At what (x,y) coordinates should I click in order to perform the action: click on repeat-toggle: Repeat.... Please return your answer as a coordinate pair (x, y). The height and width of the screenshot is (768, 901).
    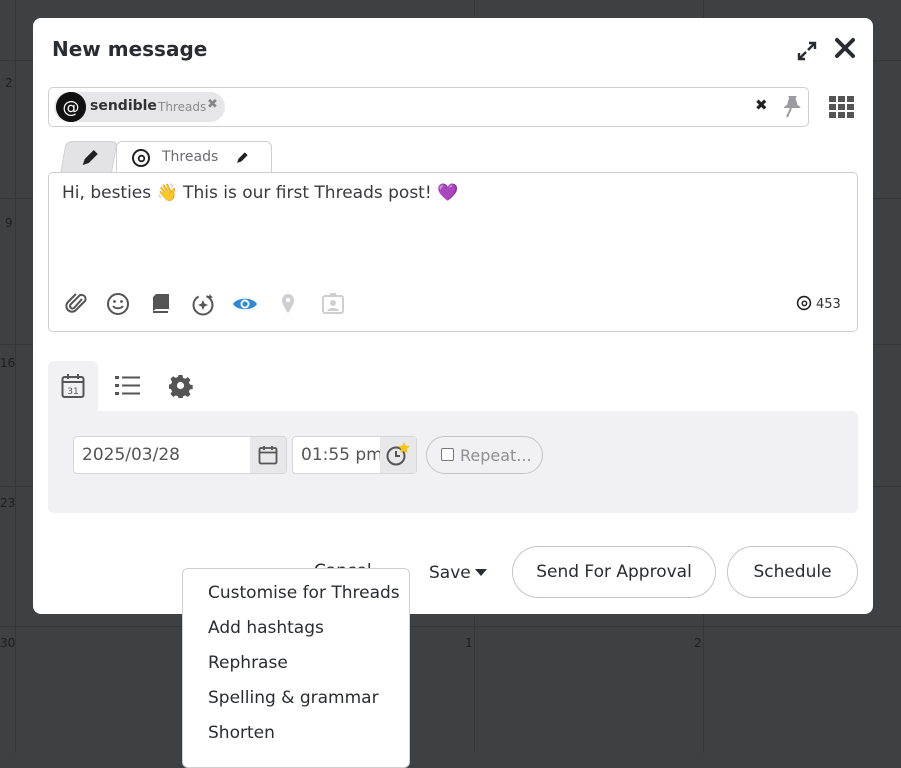
    Looking at the image, I should click on (484, 455).